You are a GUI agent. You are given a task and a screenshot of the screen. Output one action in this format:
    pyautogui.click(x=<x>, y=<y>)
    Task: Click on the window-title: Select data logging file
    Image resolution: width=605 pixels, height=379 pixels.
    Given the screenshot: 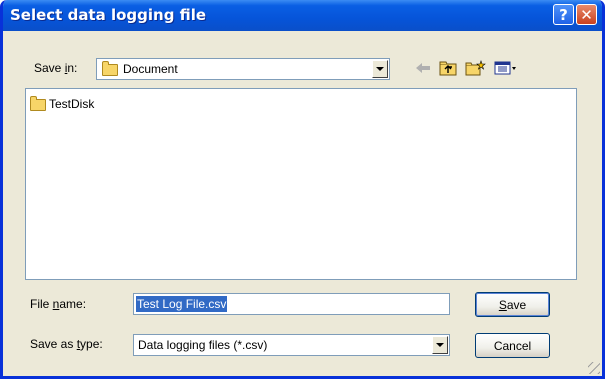 What is the action you would take?
    pyautogui.click(x=108, y=15)
    